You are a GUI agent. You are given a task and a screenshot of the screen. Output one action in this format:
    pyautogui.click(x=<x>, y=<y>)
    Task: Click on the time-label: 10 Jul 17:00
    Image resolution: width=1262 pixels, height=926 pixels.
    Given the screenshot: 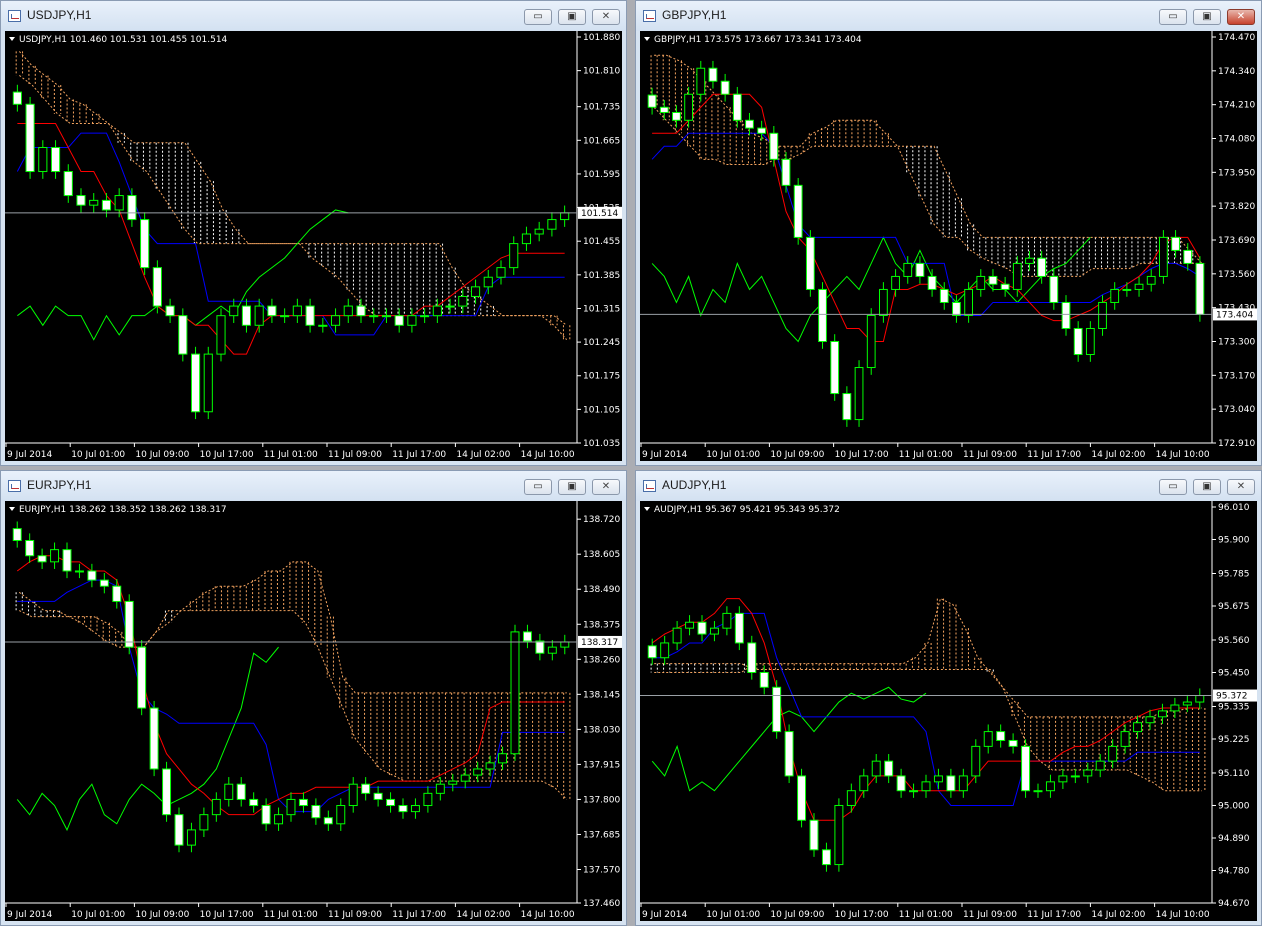 What is the action you would take?
    pyautogui.click(x=227, y=455)
    